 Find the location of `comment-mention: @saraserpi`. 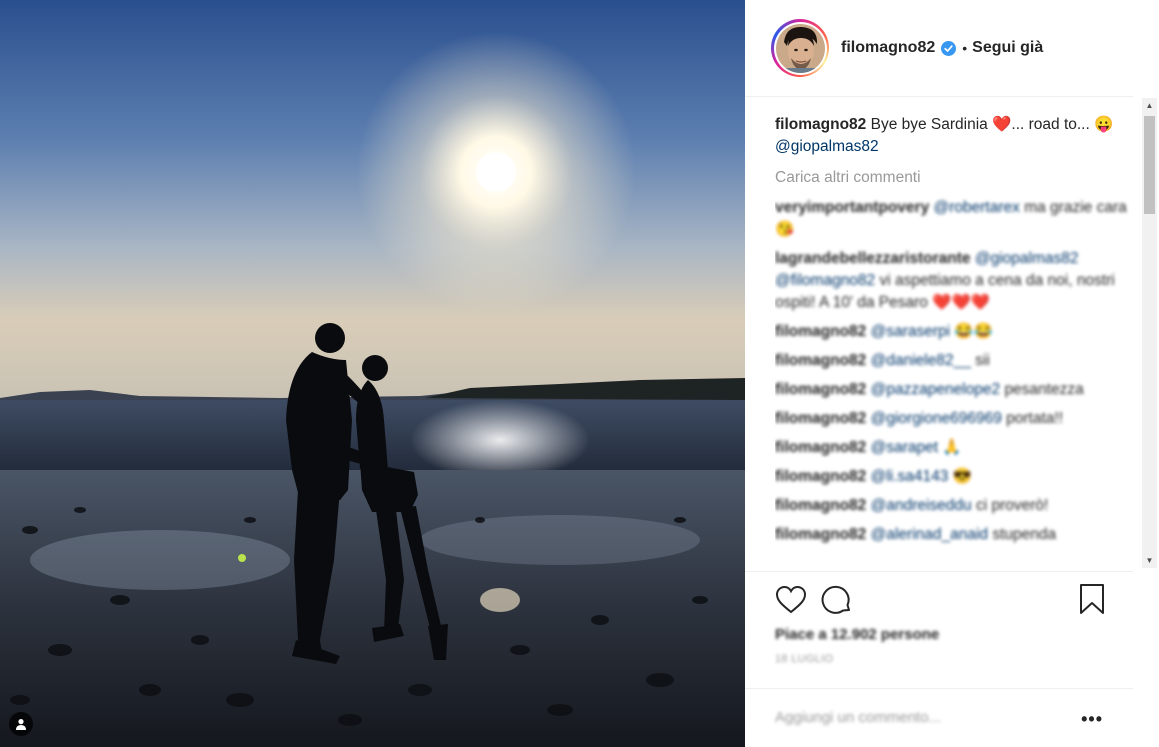

comment-mention: @saraserpi is located at coordinates (910, 331).